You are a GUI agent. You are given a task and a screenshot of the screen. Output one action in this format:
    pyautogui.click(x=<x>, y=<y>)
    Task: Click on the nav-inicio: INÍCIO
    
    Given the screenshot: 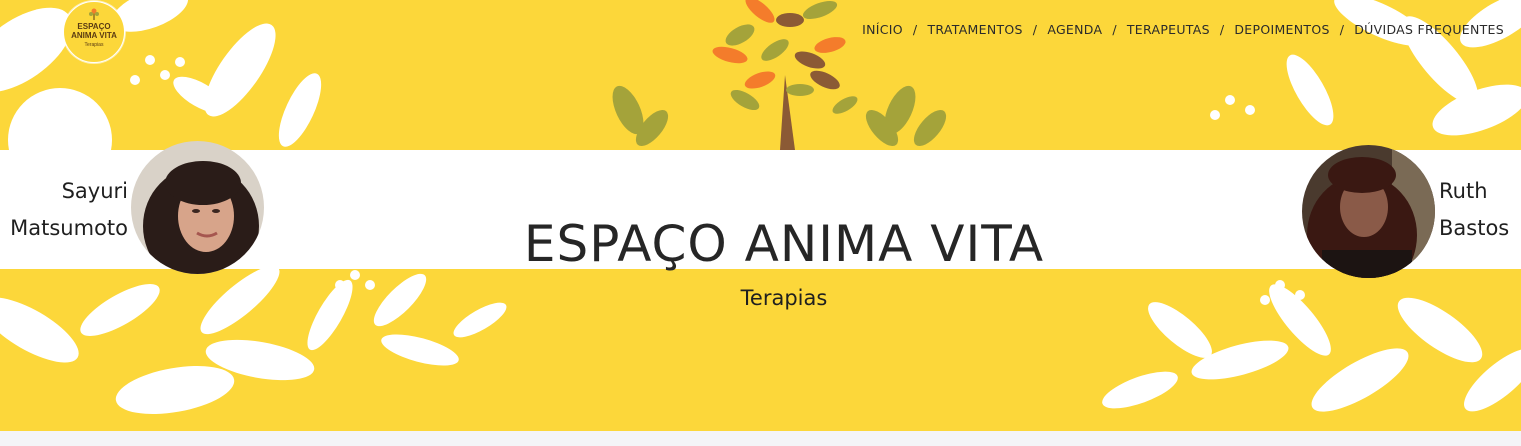 What is the action you would take?
    pyautogui.click(x=882, y=29)
    